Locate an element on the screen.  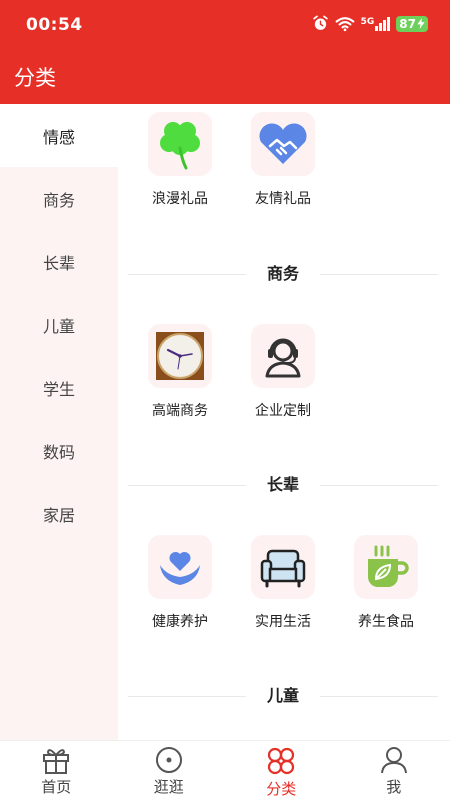
sidebar-item-business: 商务 is located at coordinates (59, 198).